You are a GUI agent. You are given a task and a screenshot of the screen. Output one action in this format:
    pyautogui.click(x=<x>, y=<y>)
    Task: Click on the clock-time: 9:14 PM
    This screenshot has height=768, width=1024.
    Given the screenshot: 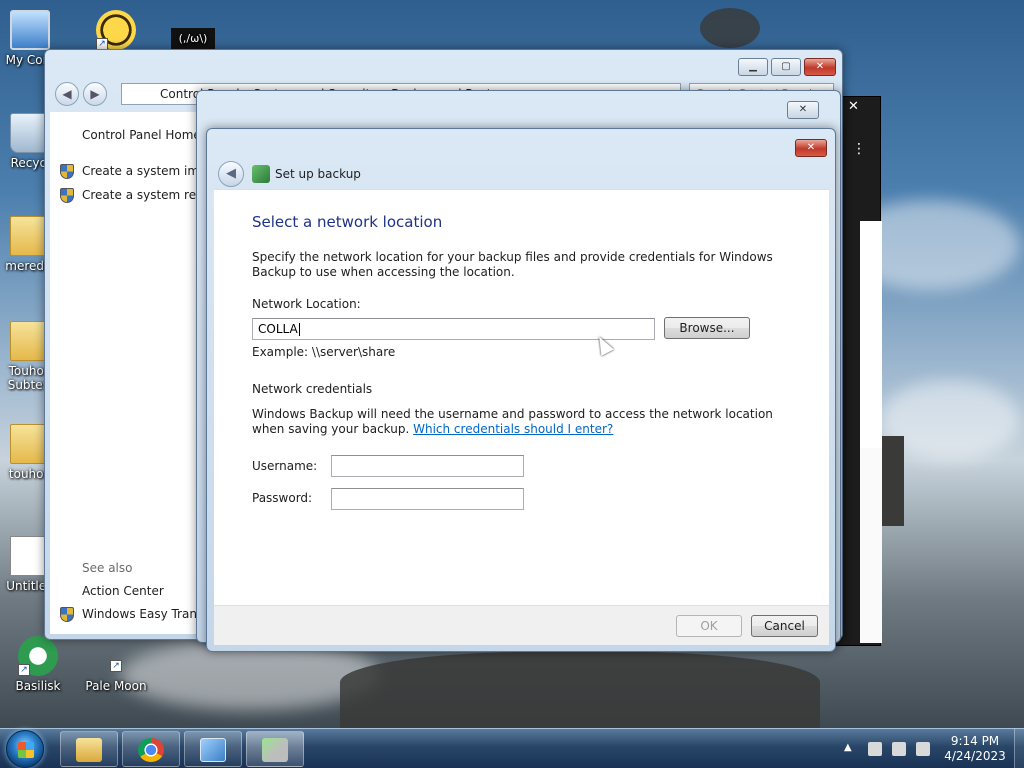 What is the action you would take?
    pyautogui.click(x=975, y=741)
    